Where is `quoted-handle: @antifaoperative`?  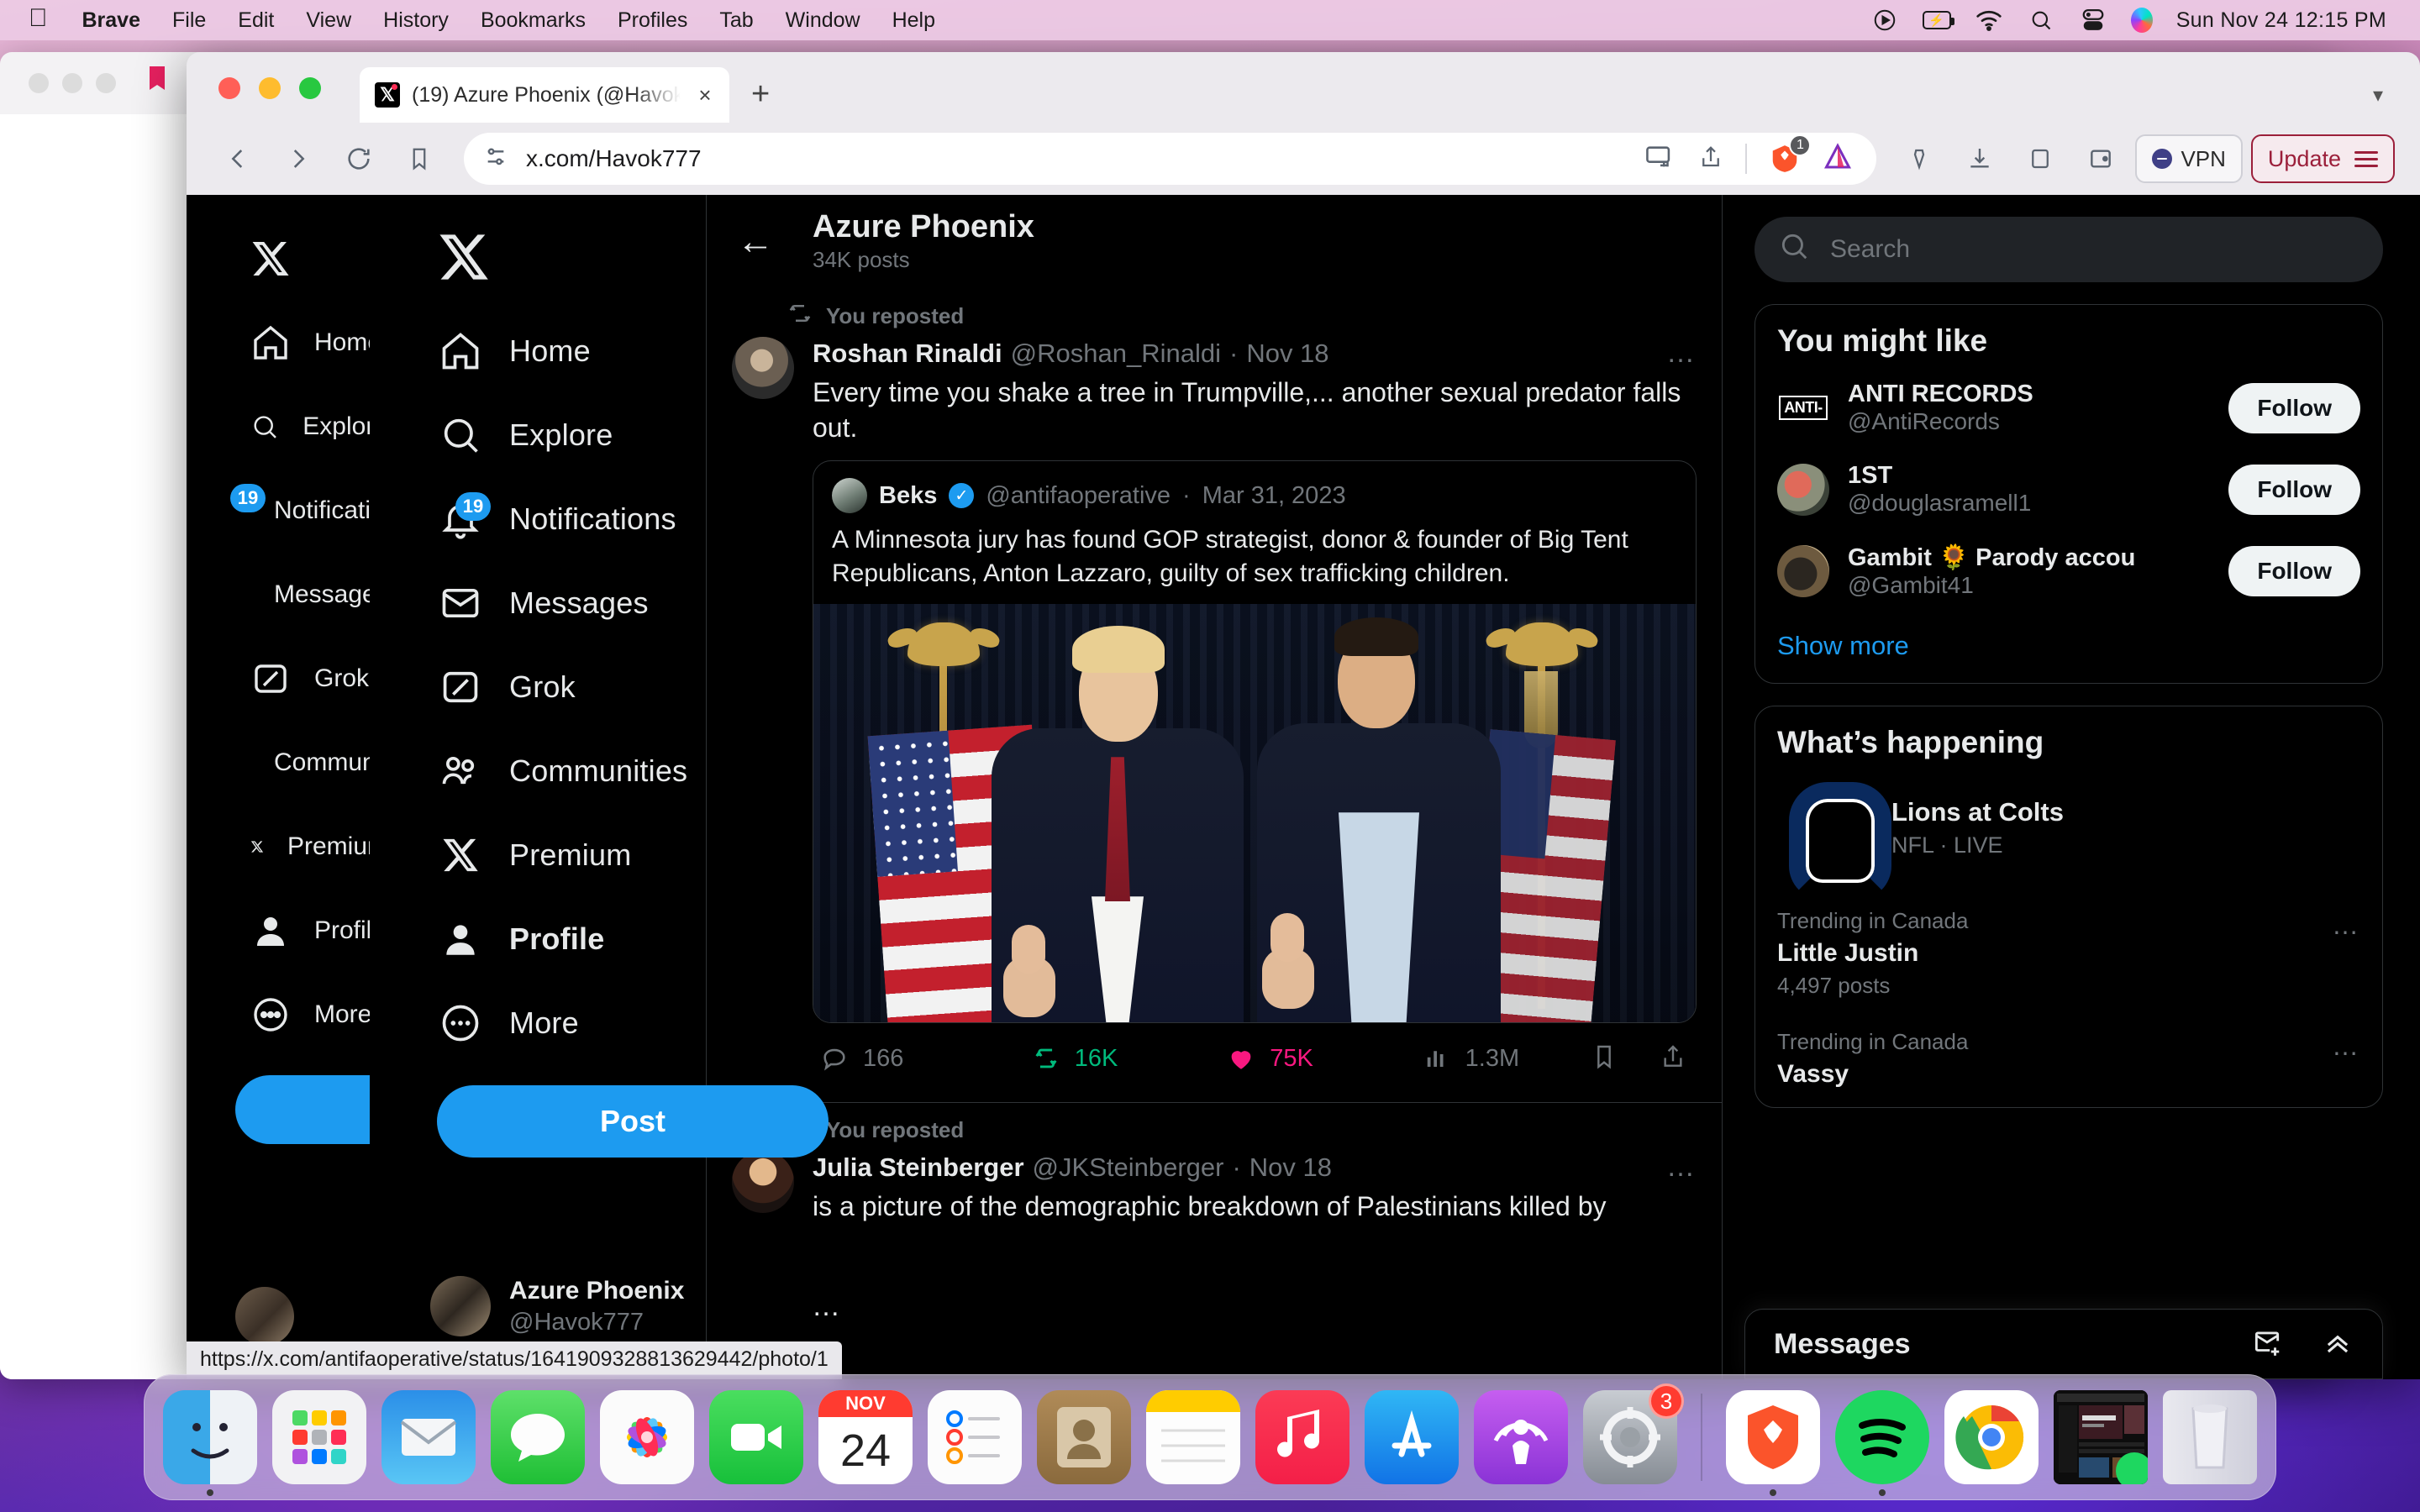
quoted-handle: @antifaoperative is located at coordinates (1078, 496).